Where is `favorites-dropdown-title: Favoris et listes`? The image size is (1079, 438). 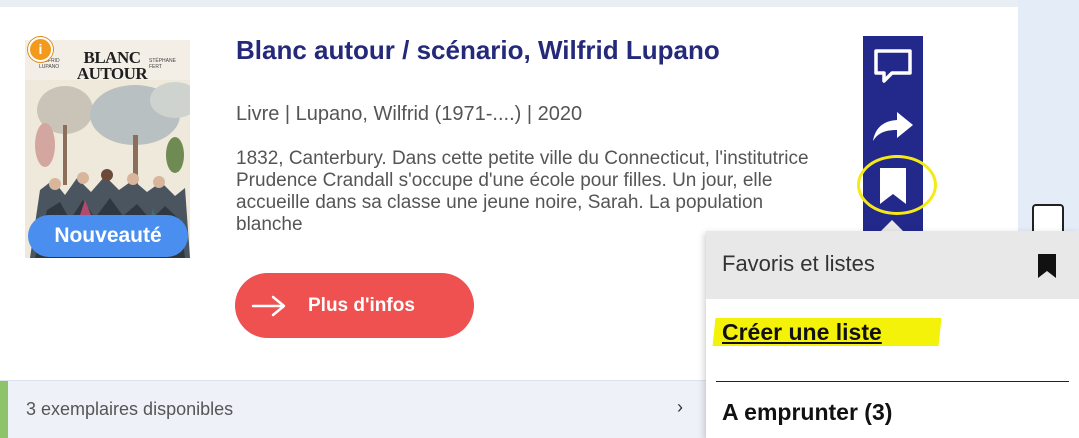 favorites-dropdown-title: Favoris et listes is located at coordinates (798, 263).